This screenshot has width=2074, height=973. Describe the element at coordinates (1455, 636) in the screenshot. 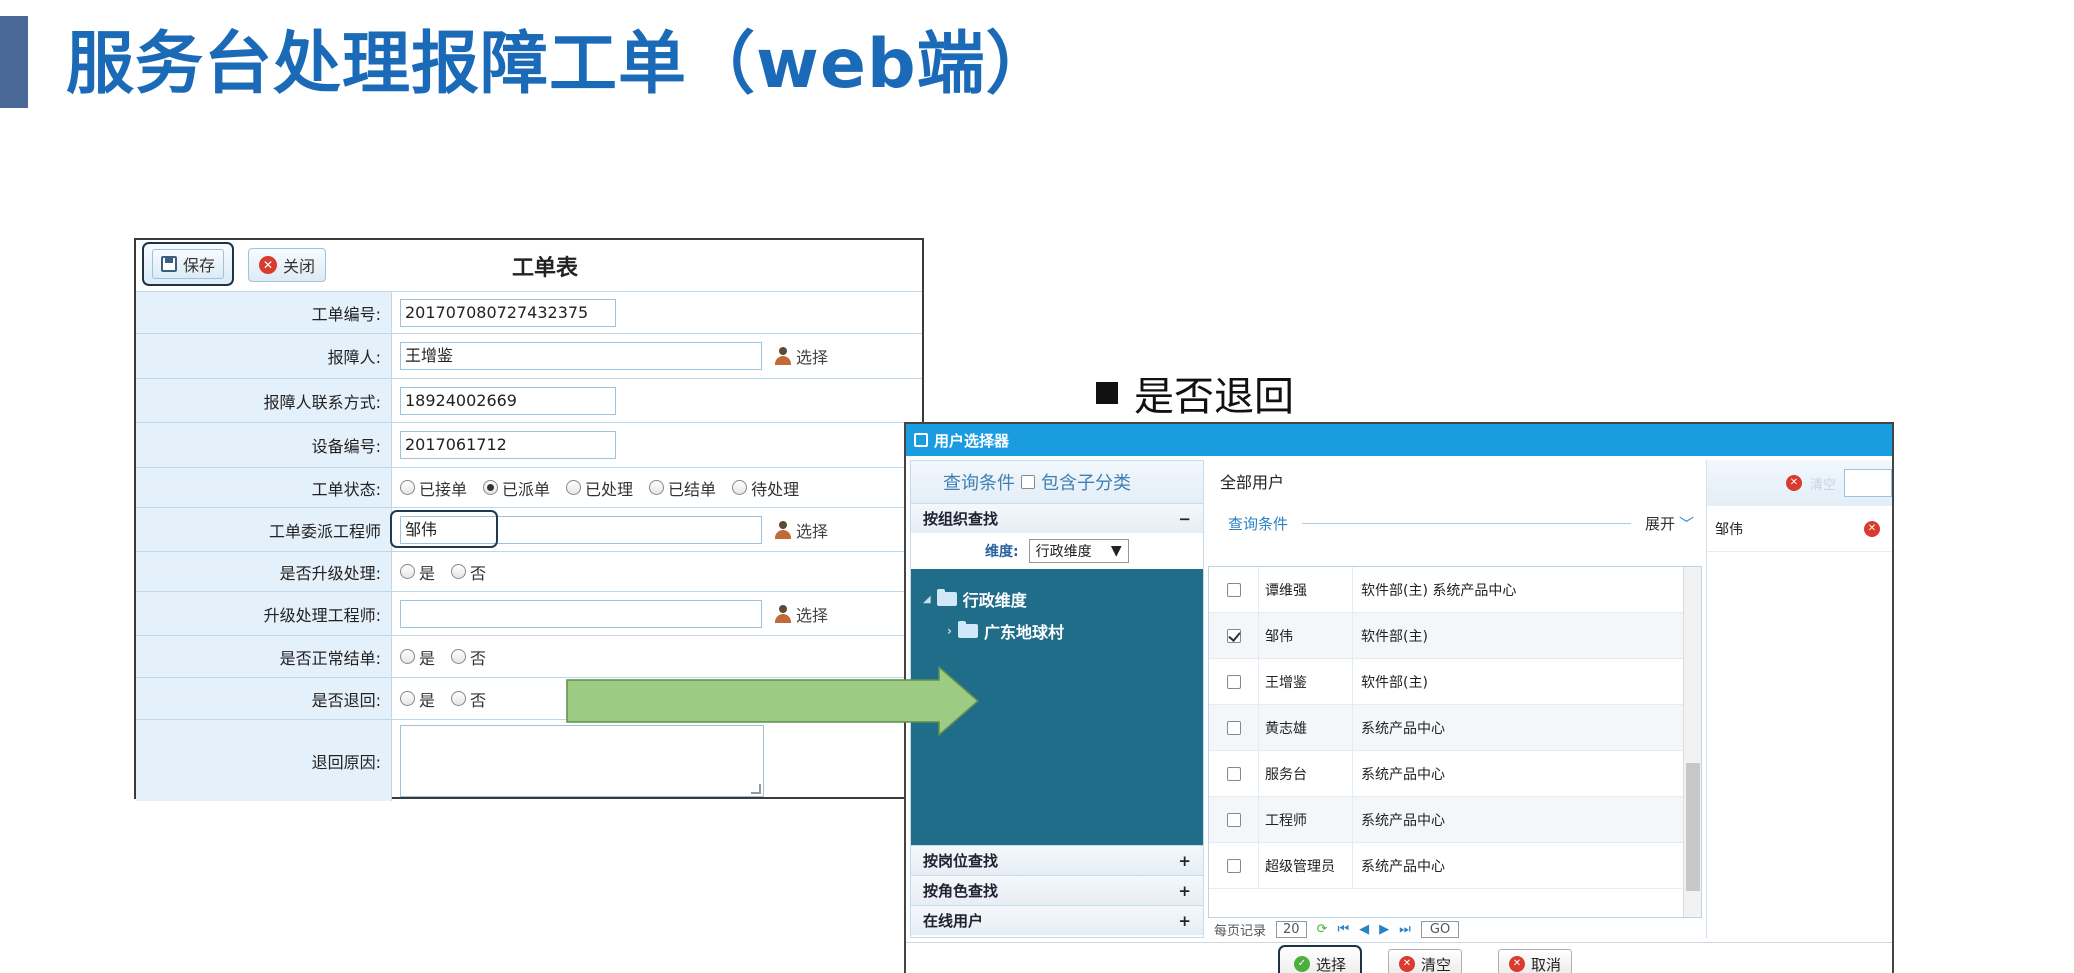

I see `table-row: 邹伟 软件部(主)` at that location.